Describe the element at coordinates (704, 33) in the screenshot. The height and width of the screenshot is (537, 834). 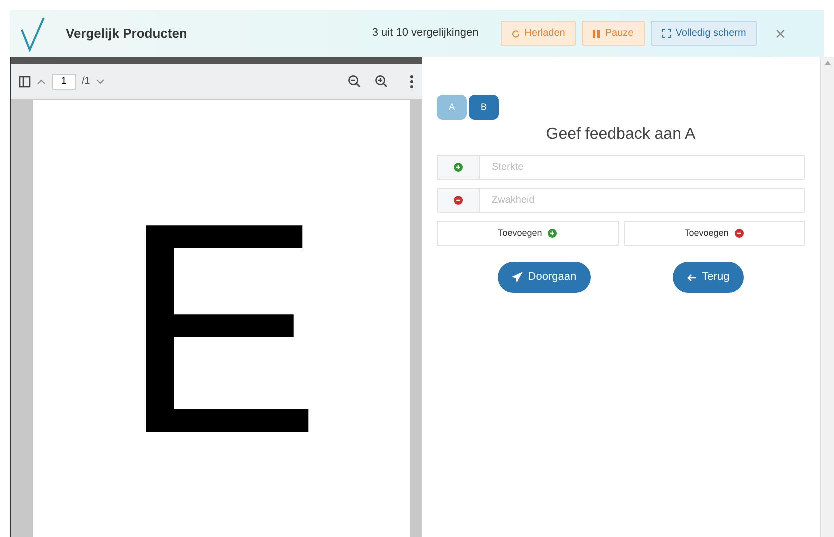
I see `fullscreen-button: Volledig scherm` at that location.